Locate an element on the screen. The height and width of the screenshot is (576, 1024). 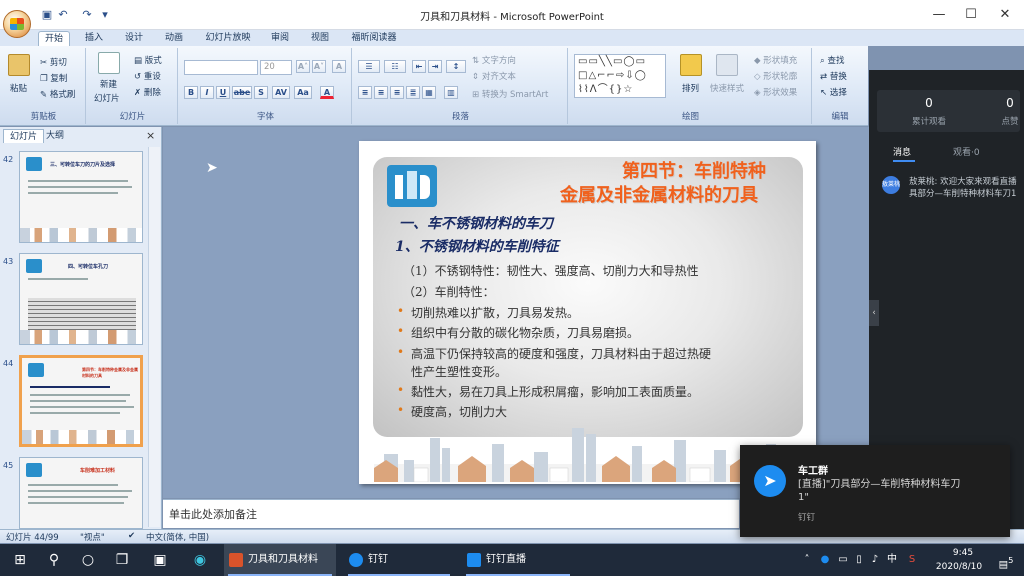
panel-scrollbar is located at coordinates (154, 337).